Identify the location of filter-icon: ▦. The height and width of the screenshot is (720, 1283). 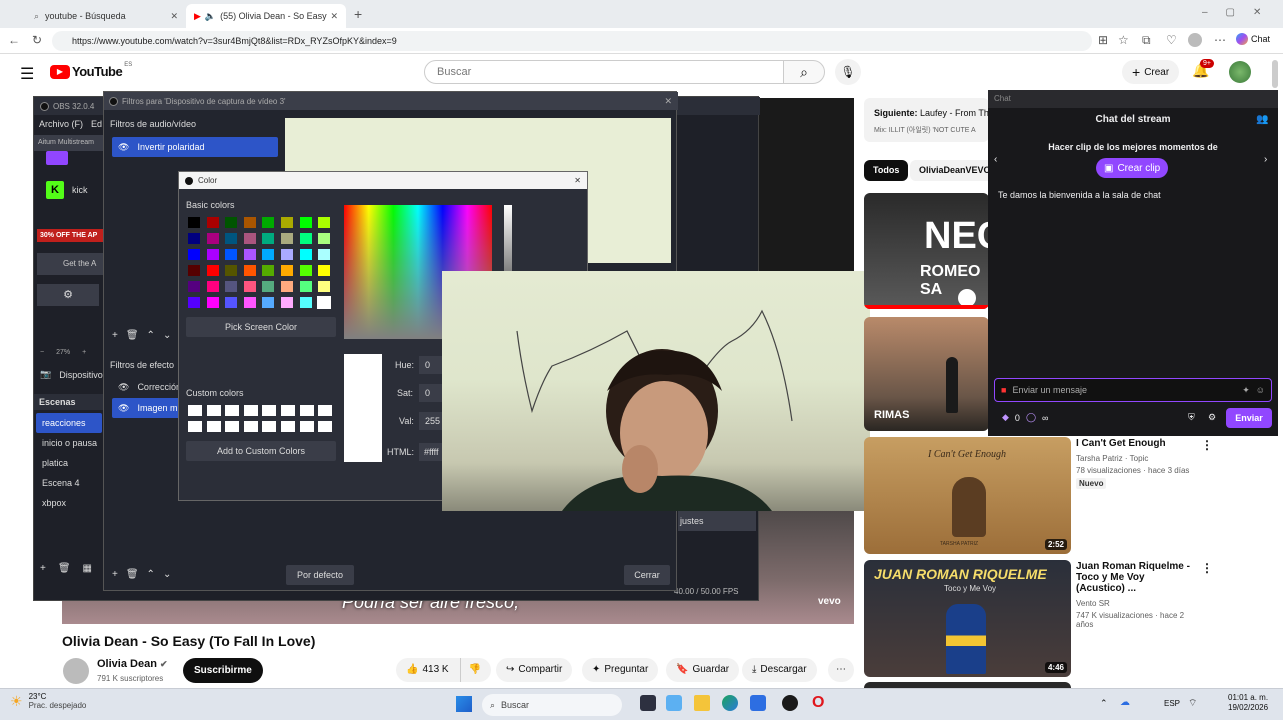
(87, 568).